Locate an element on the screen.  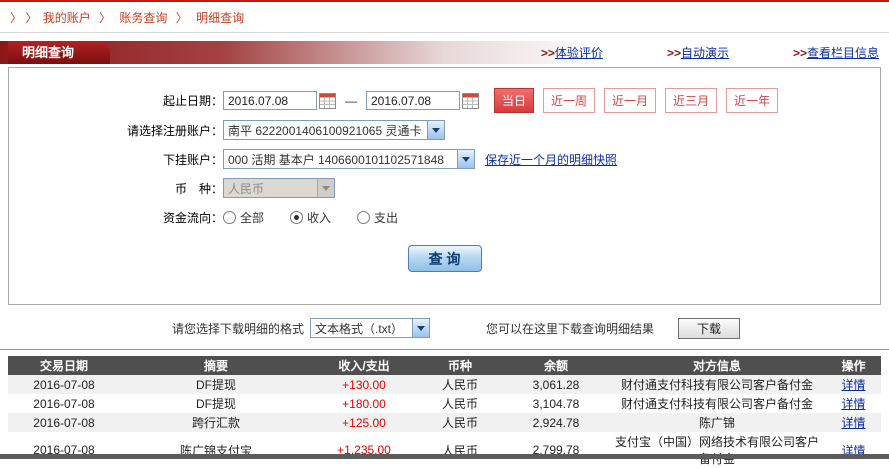
sub-account-label: 下挂账户： is located at coordinates (192, 159).